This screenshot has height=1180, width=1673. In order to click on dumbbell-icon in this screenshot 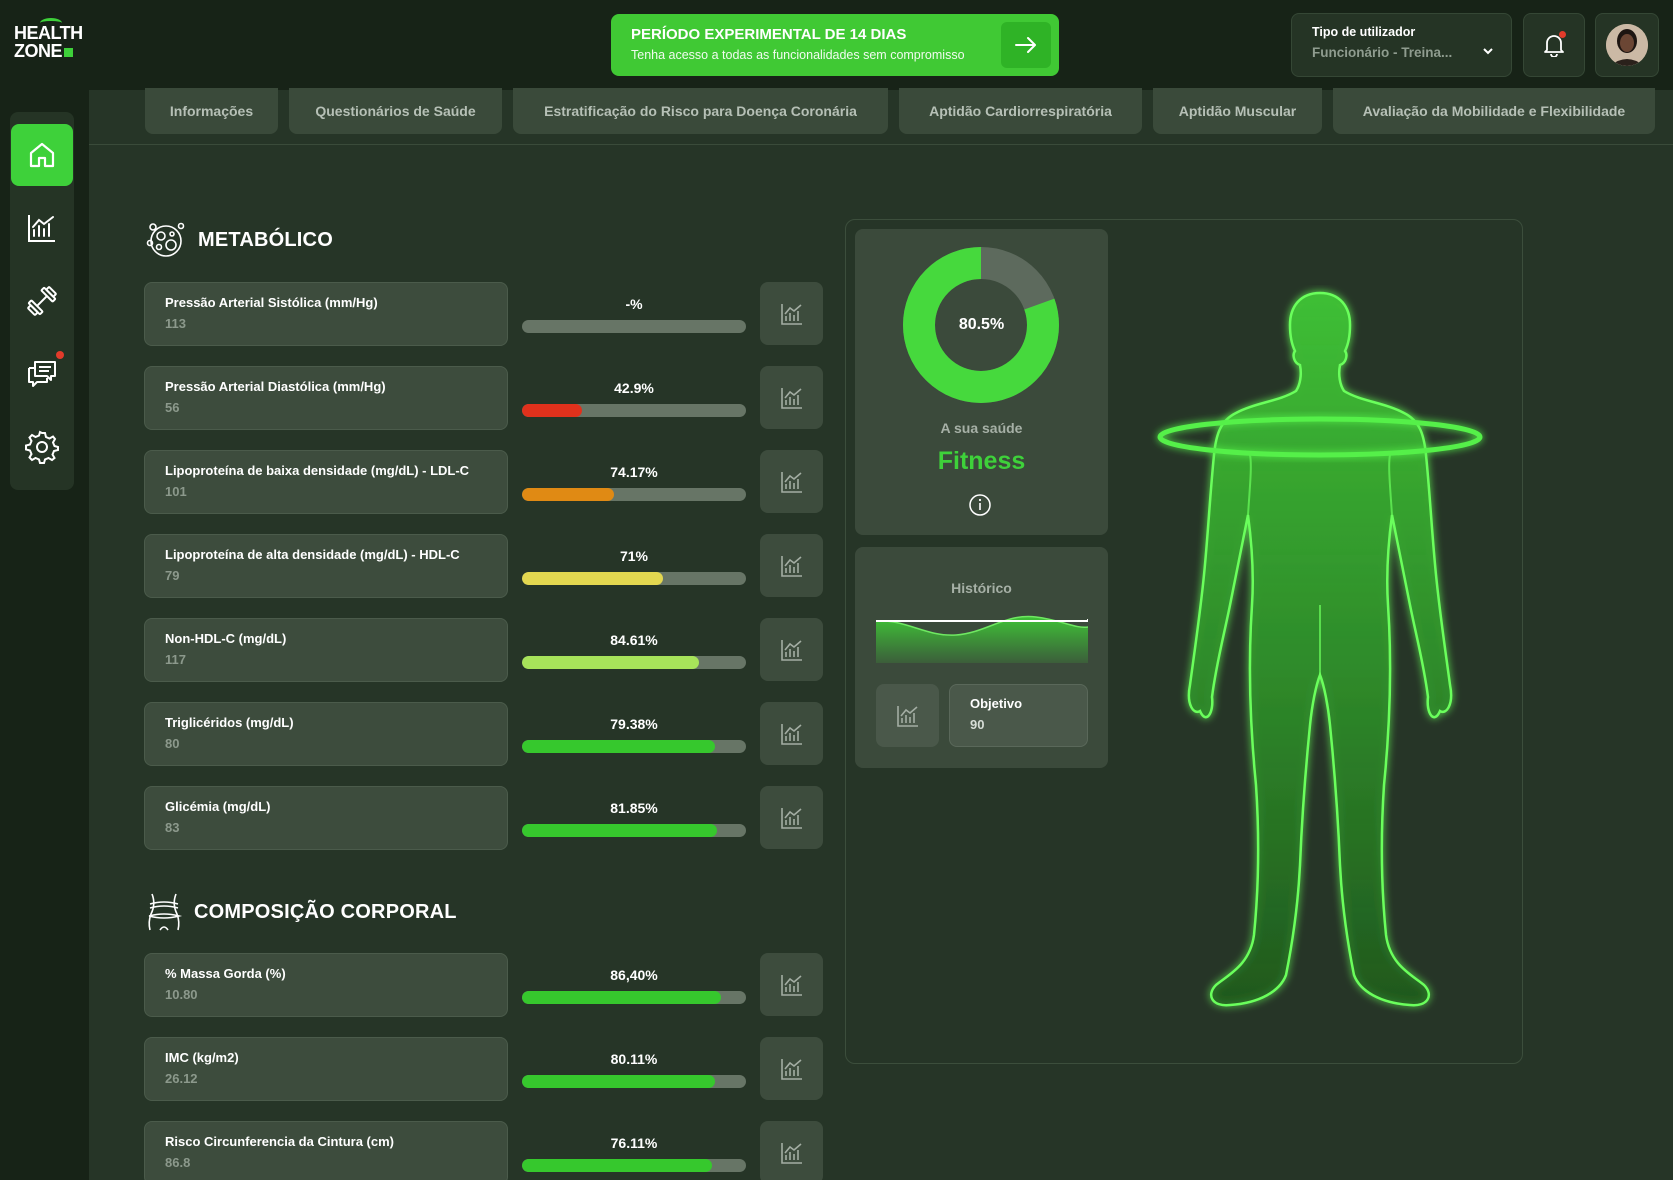, I will do `click(42, 300)`.